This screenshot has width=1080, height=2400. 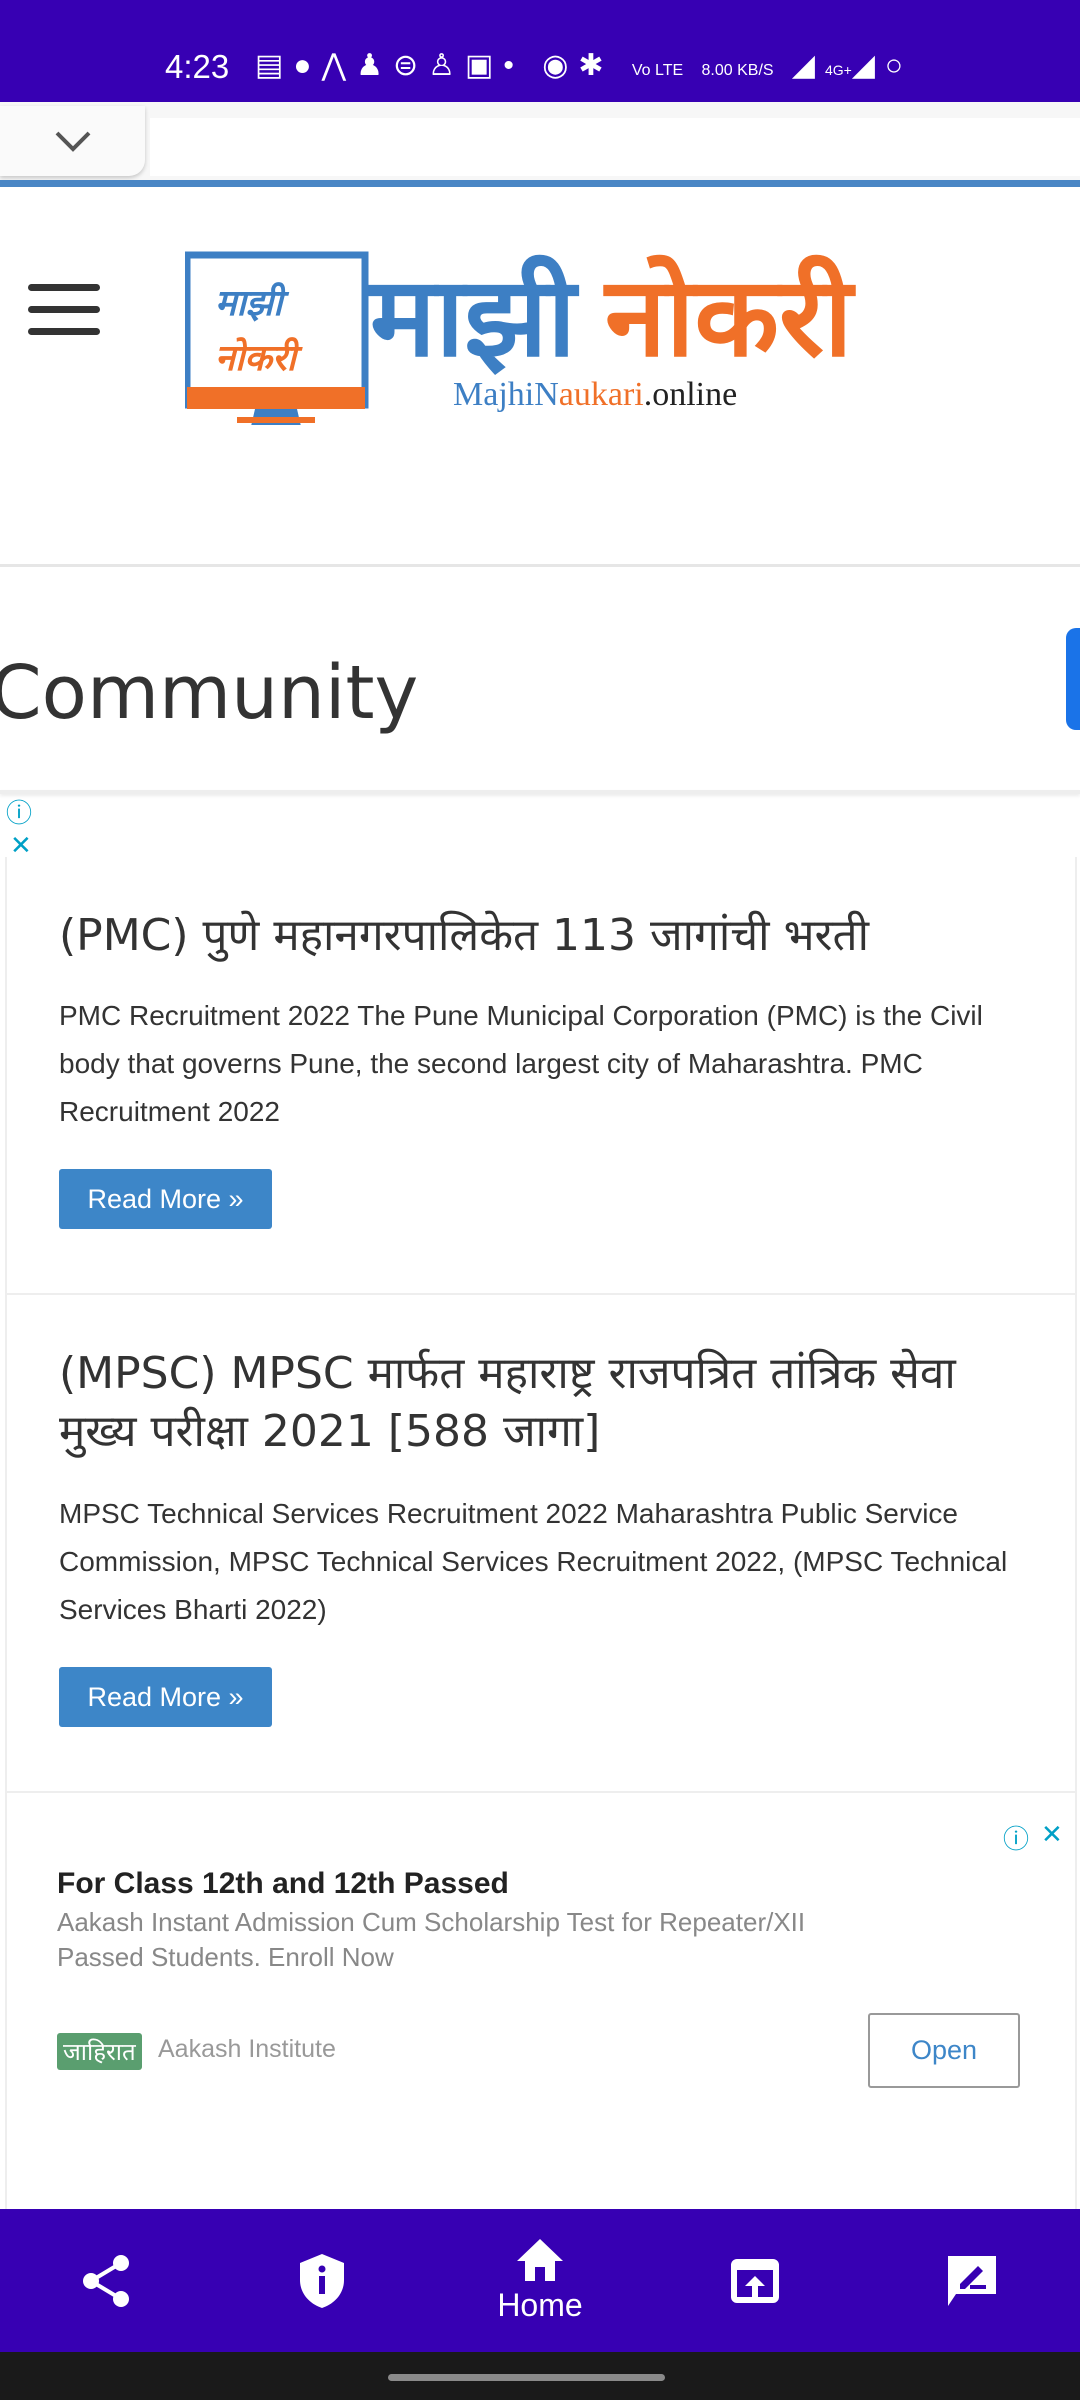 I want to click on bottom-nav: Home, so click(x=540, y=2280).